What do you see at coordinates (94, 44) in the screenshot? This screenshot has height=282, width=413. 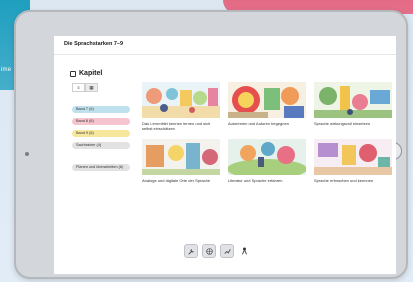 I see `app-title: Die Sprachstarken 7–9` at bounding box center [94, 44].